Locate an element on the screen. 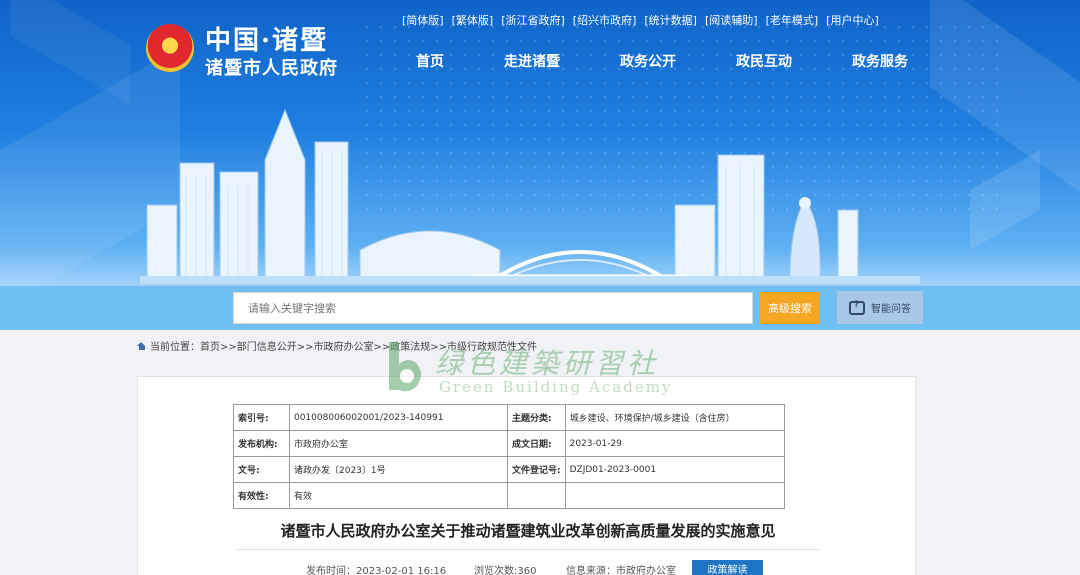 The image size is (1080, 575). nav-about-zhuji: 走进诸暨 is located at coordinates (532, 61).